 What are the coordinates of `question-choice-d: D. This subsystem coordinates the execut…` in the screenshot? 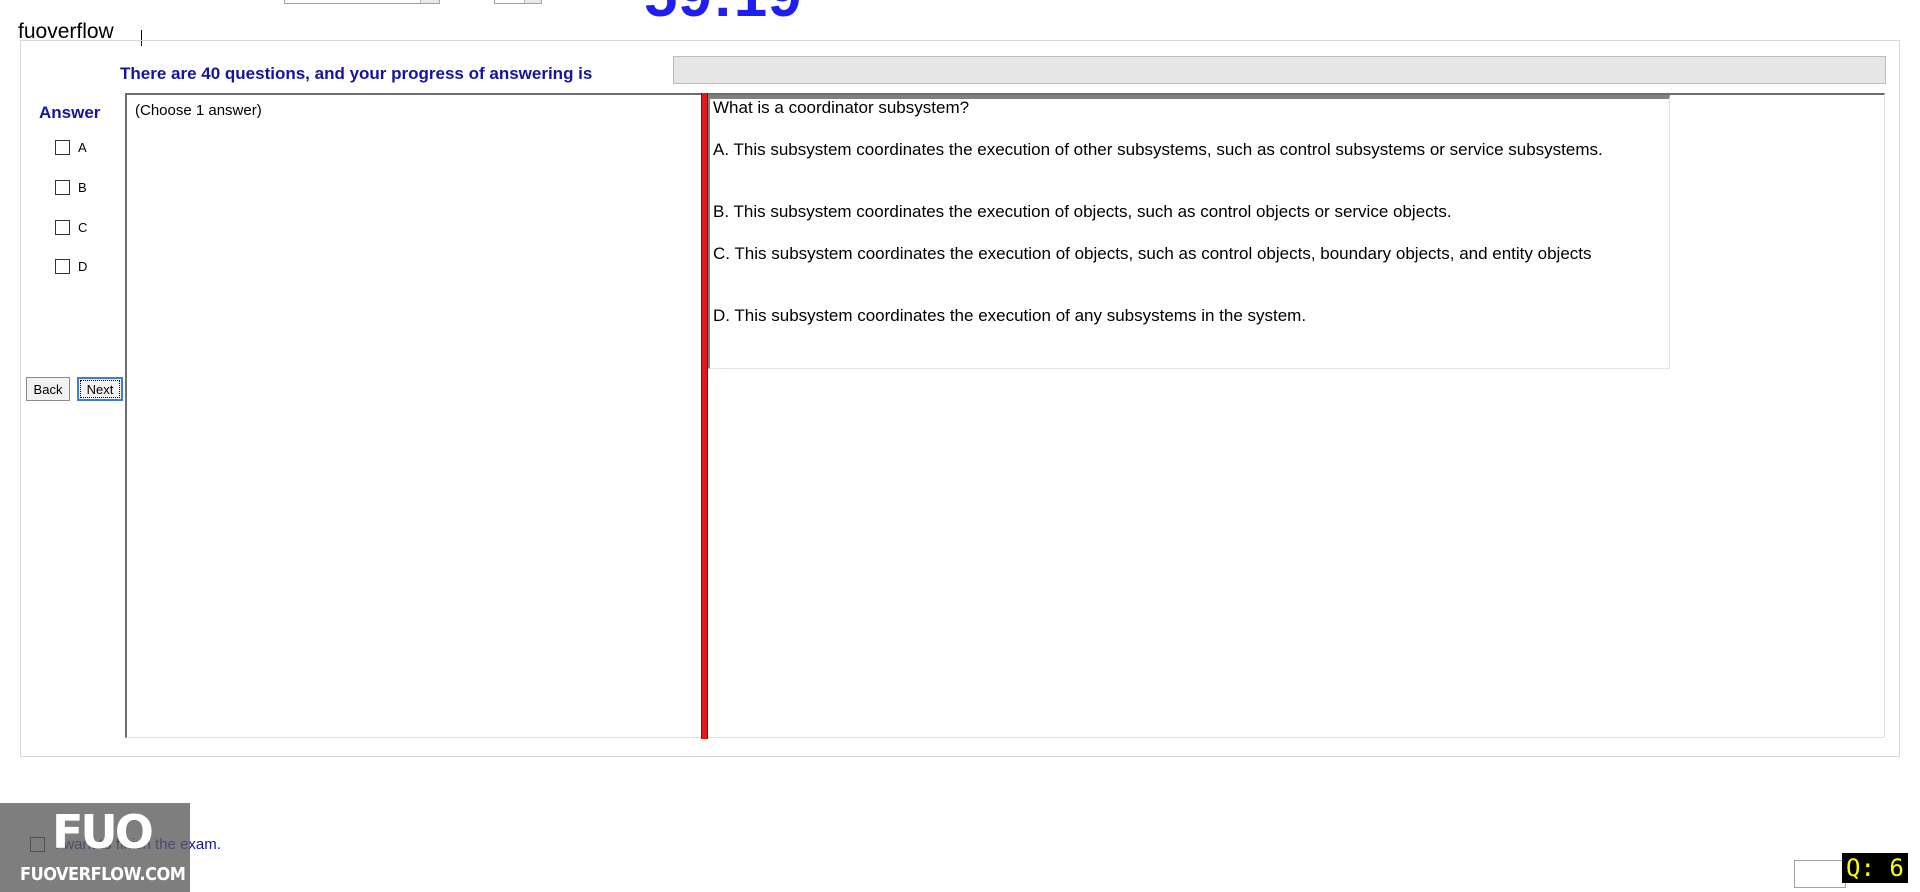 It's located at (1010, 315).